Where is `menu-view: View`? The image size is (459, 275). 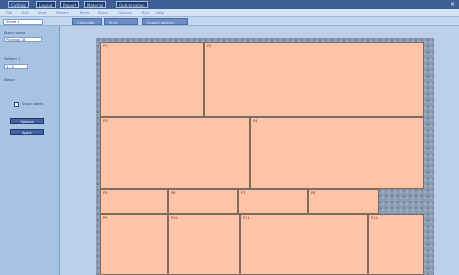
menu-view: View is located at coordinates (42, 13).